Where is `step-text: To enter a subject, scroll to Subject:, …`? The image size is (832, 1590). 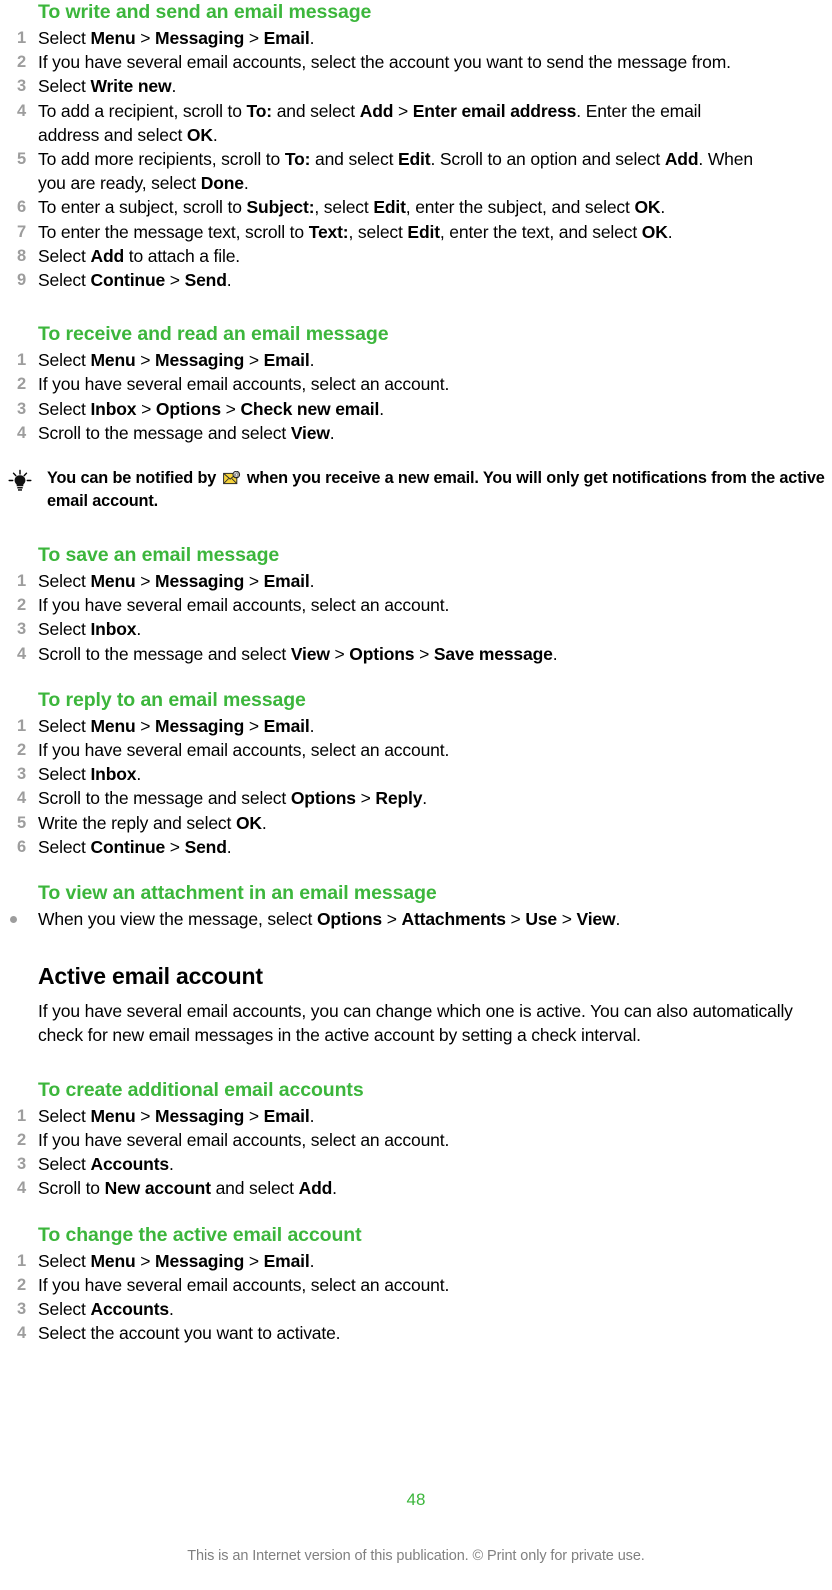 step-text: To enter a subject, scroll to Subject:, … is located at coordinates (351, 207).